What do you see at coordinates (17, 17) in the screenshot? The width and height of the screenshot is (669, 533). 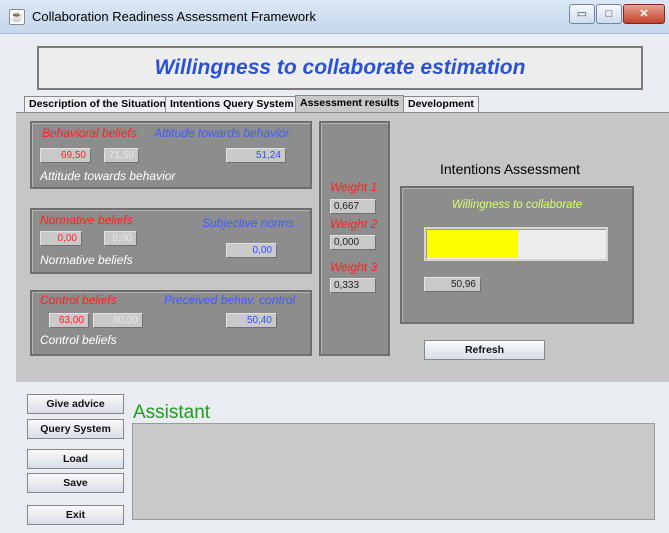 I see `java-cup-icon: ☕` at bounding box center [17, 17].